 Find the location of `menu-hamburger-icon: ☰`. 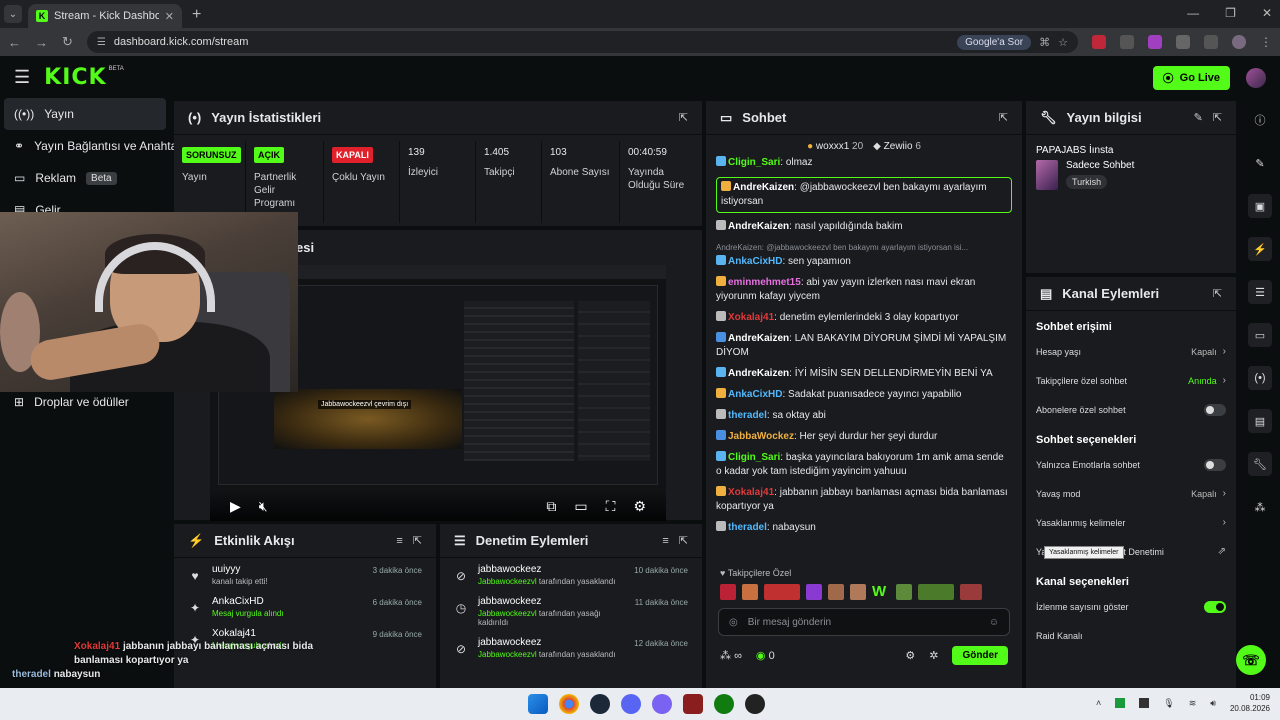

menu-hamburger-icon: ☰ is located at coordinates (22, 77).